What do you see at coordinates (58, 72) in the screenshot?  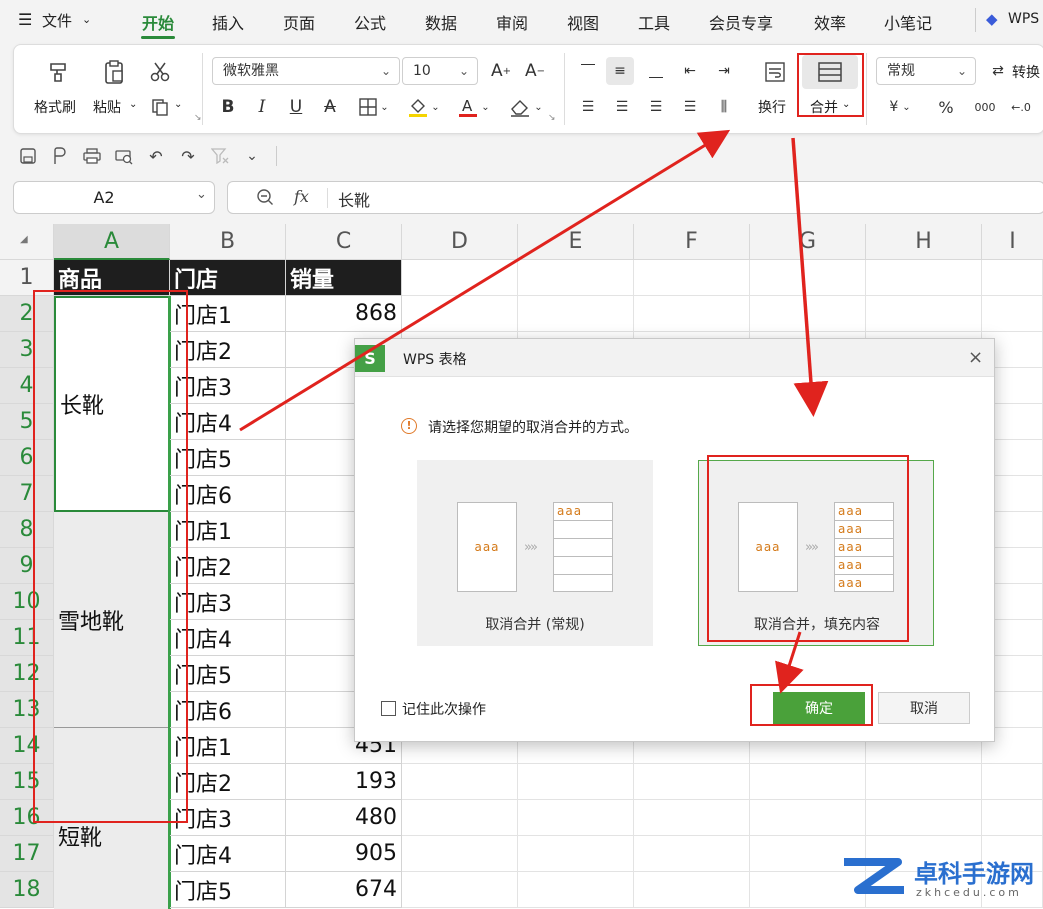 I see `format-painter-icon` at bounding box center [58, 72].